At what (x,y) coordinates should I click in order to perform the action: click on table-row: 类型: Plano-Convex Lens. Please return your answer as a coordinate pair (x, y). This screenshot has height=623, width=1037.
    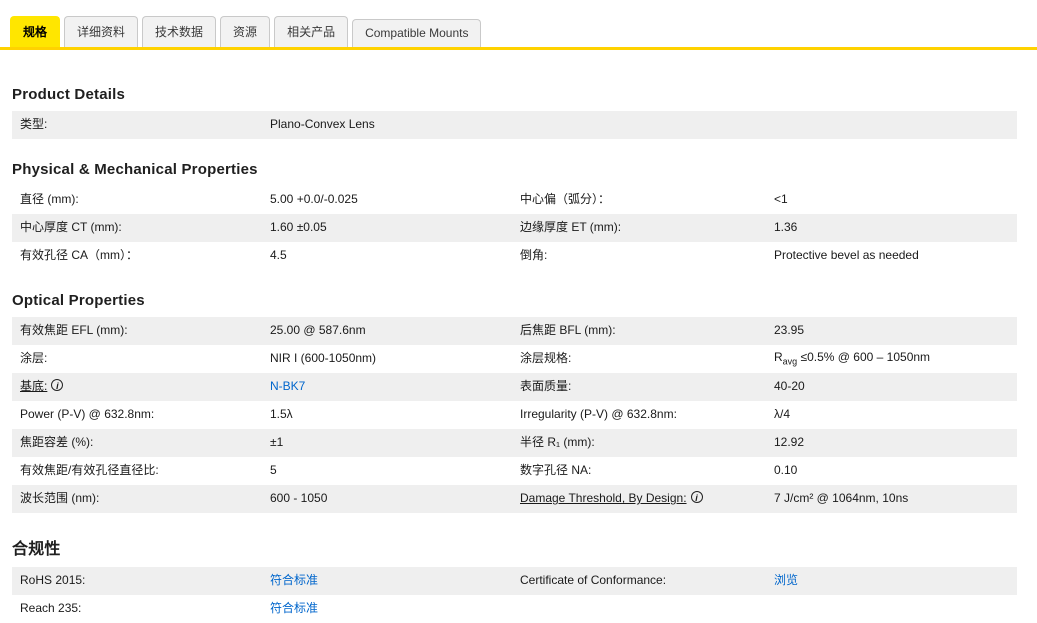
    Looking at the image, I should click on (514, 125).